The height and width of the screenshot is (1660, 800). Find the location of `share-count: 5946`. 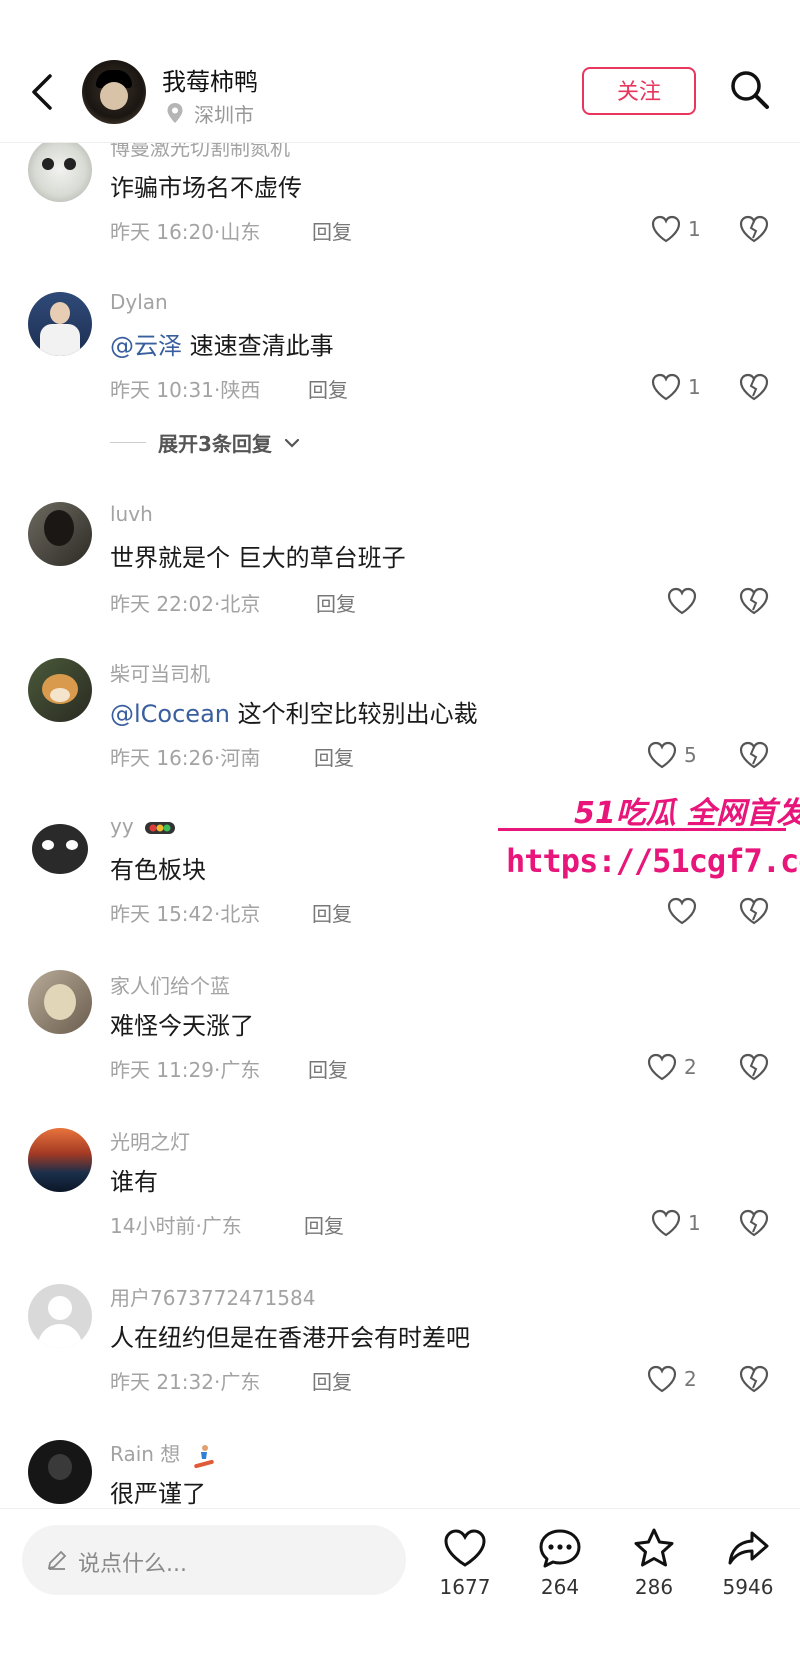

share-count: 5946 is located at coordinates (748, 1587).